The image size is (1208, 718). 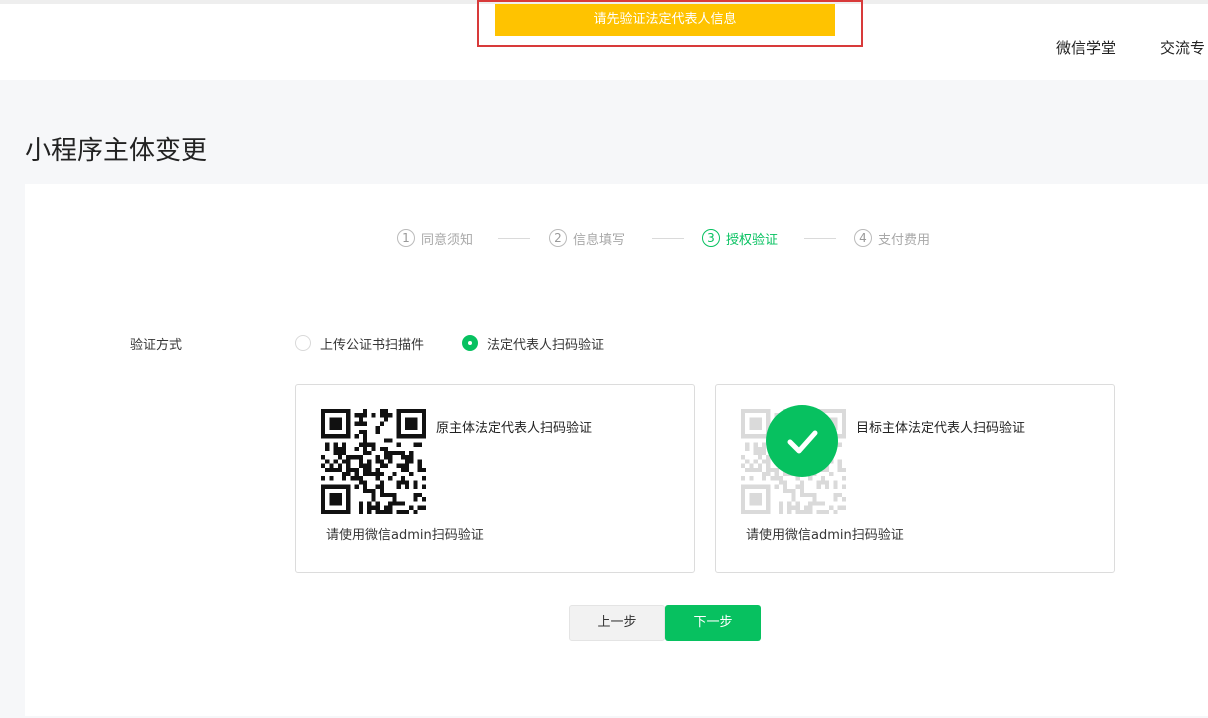 I want to click on nav-item-wechat-academy: 微信学堂, so click(x=1086, y=47).